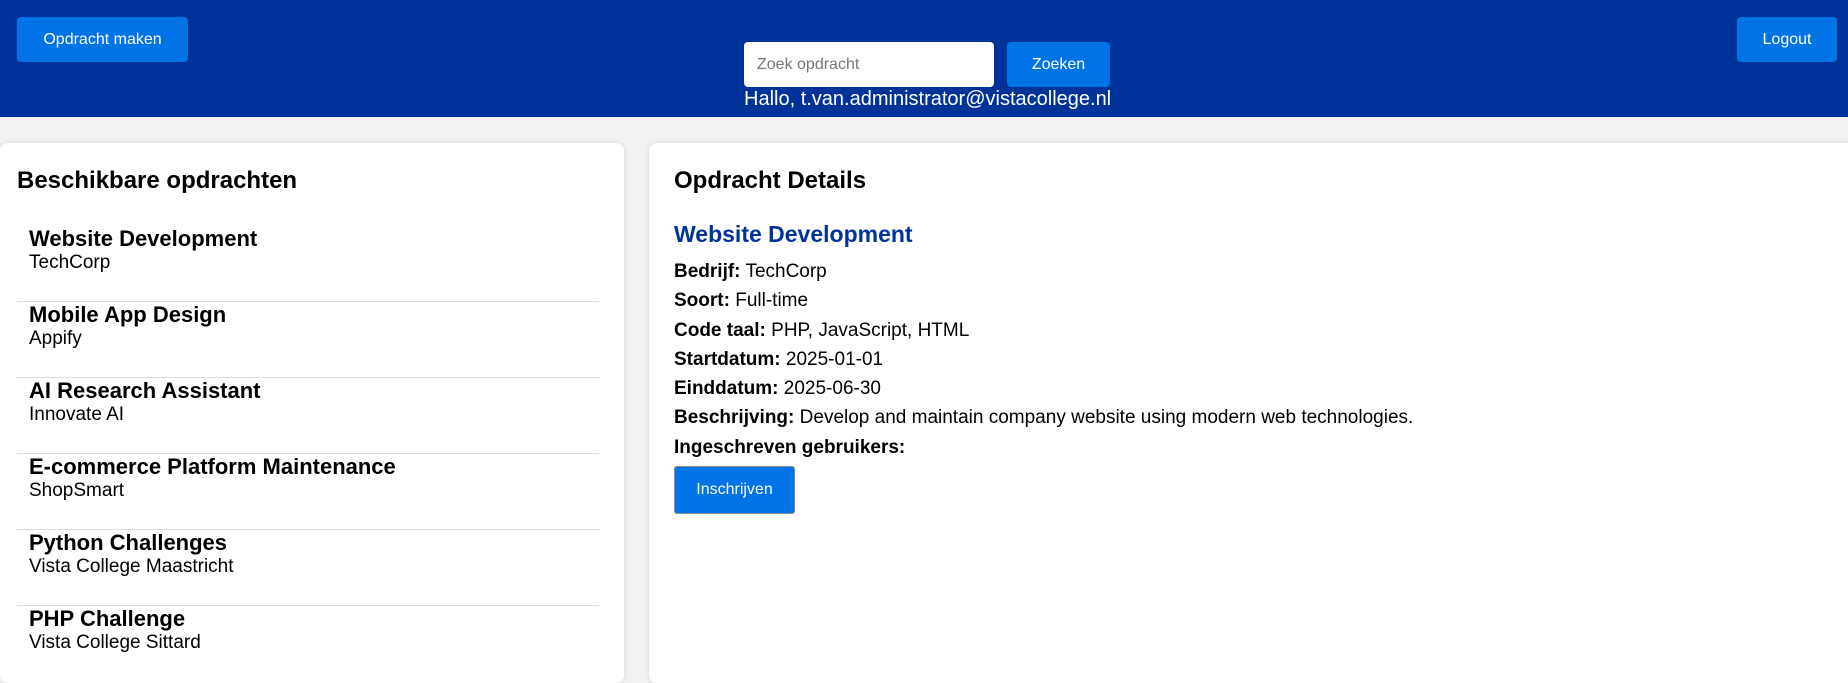  I want to click on list-panel-title: Beschikbare opdrachten, so click(157, 180).